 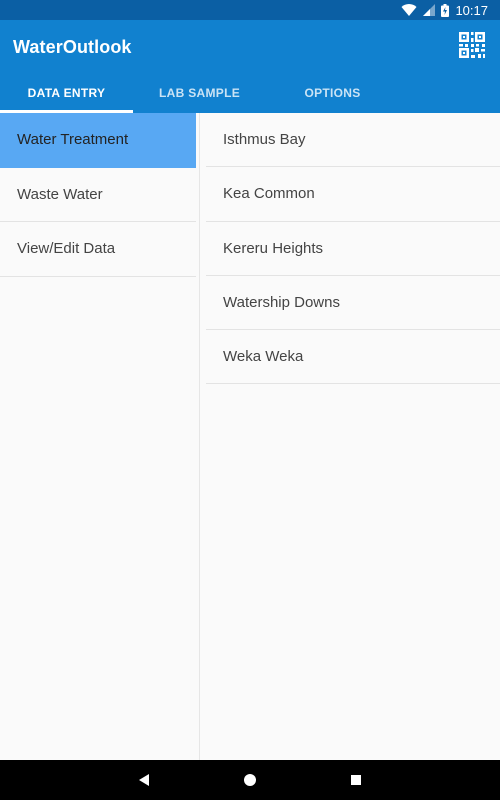 I want to click on tab-bar: DATA ENTRY LAB SAMPLE OPTIONS, so click(x=250, y=92).